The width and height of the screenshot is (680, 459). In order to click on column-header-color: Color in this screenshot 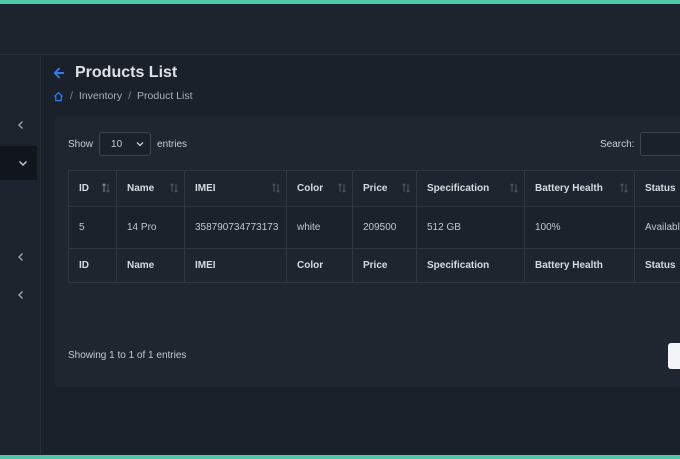, I will do `click(319, 188)`.